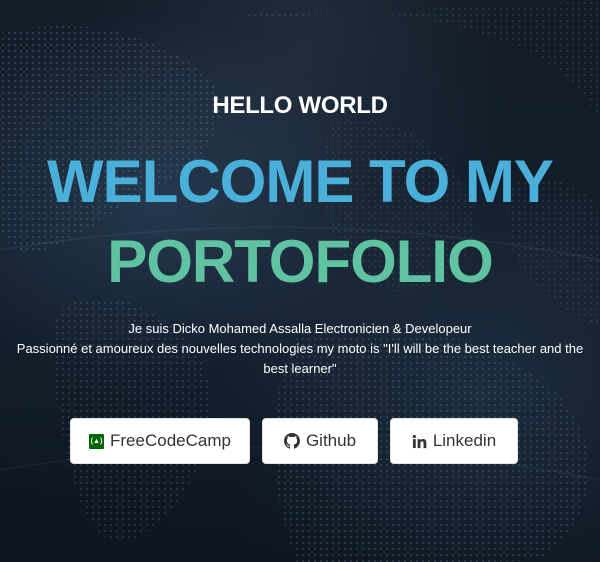 The height and width of the screenshot is (562, 600). What do you see at coordinates (331, 440) in the screenshot?
I see `github-label: Github` at bounding box center [331, 440].